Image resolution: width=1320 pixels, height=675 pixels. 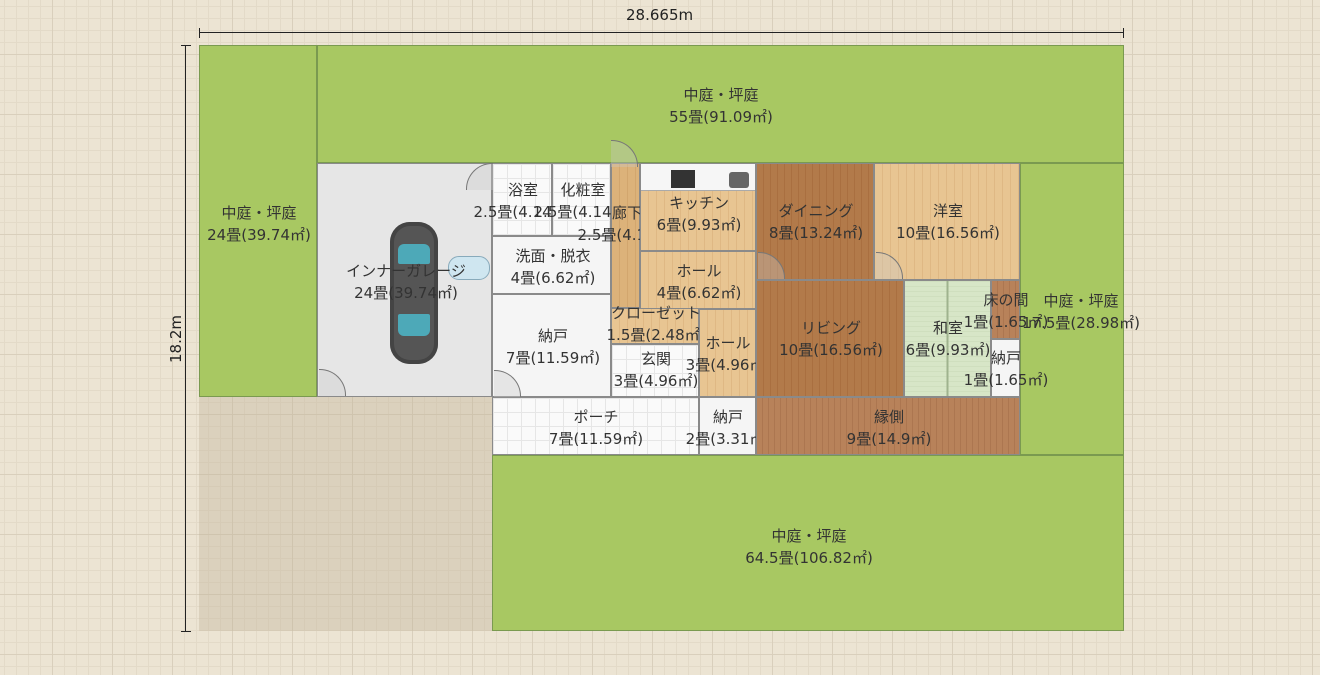 What do you see at coordinates (948, 211) in the screenshot?
I see `room-name: 洋室` at bounding box center [948, 211].